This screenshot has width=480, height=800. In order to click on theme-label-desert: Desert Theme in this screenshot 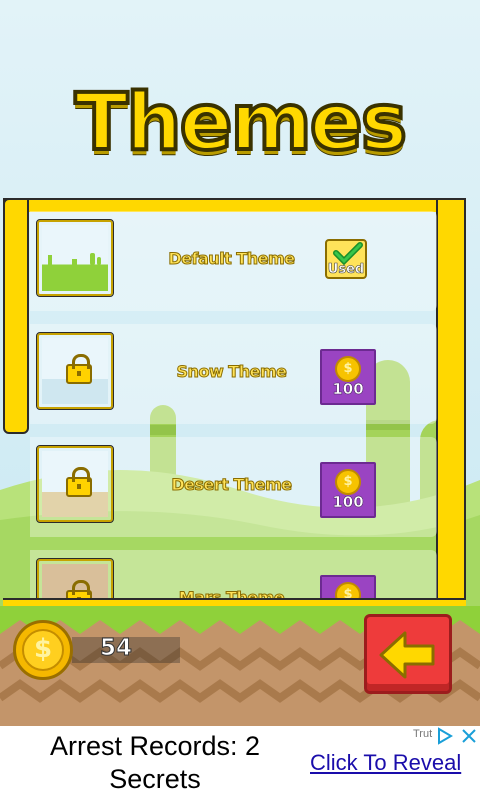, I will do `click(232, 485)`.